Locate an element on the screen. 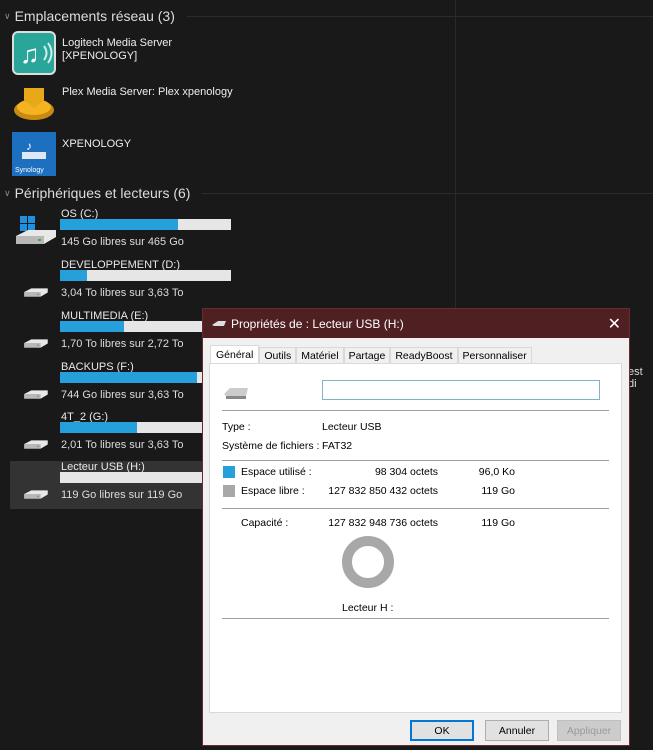 Image resolution: width=653 pixels, height=750 pixels. free-human: 119 Go is located at coordinates (498, 491).